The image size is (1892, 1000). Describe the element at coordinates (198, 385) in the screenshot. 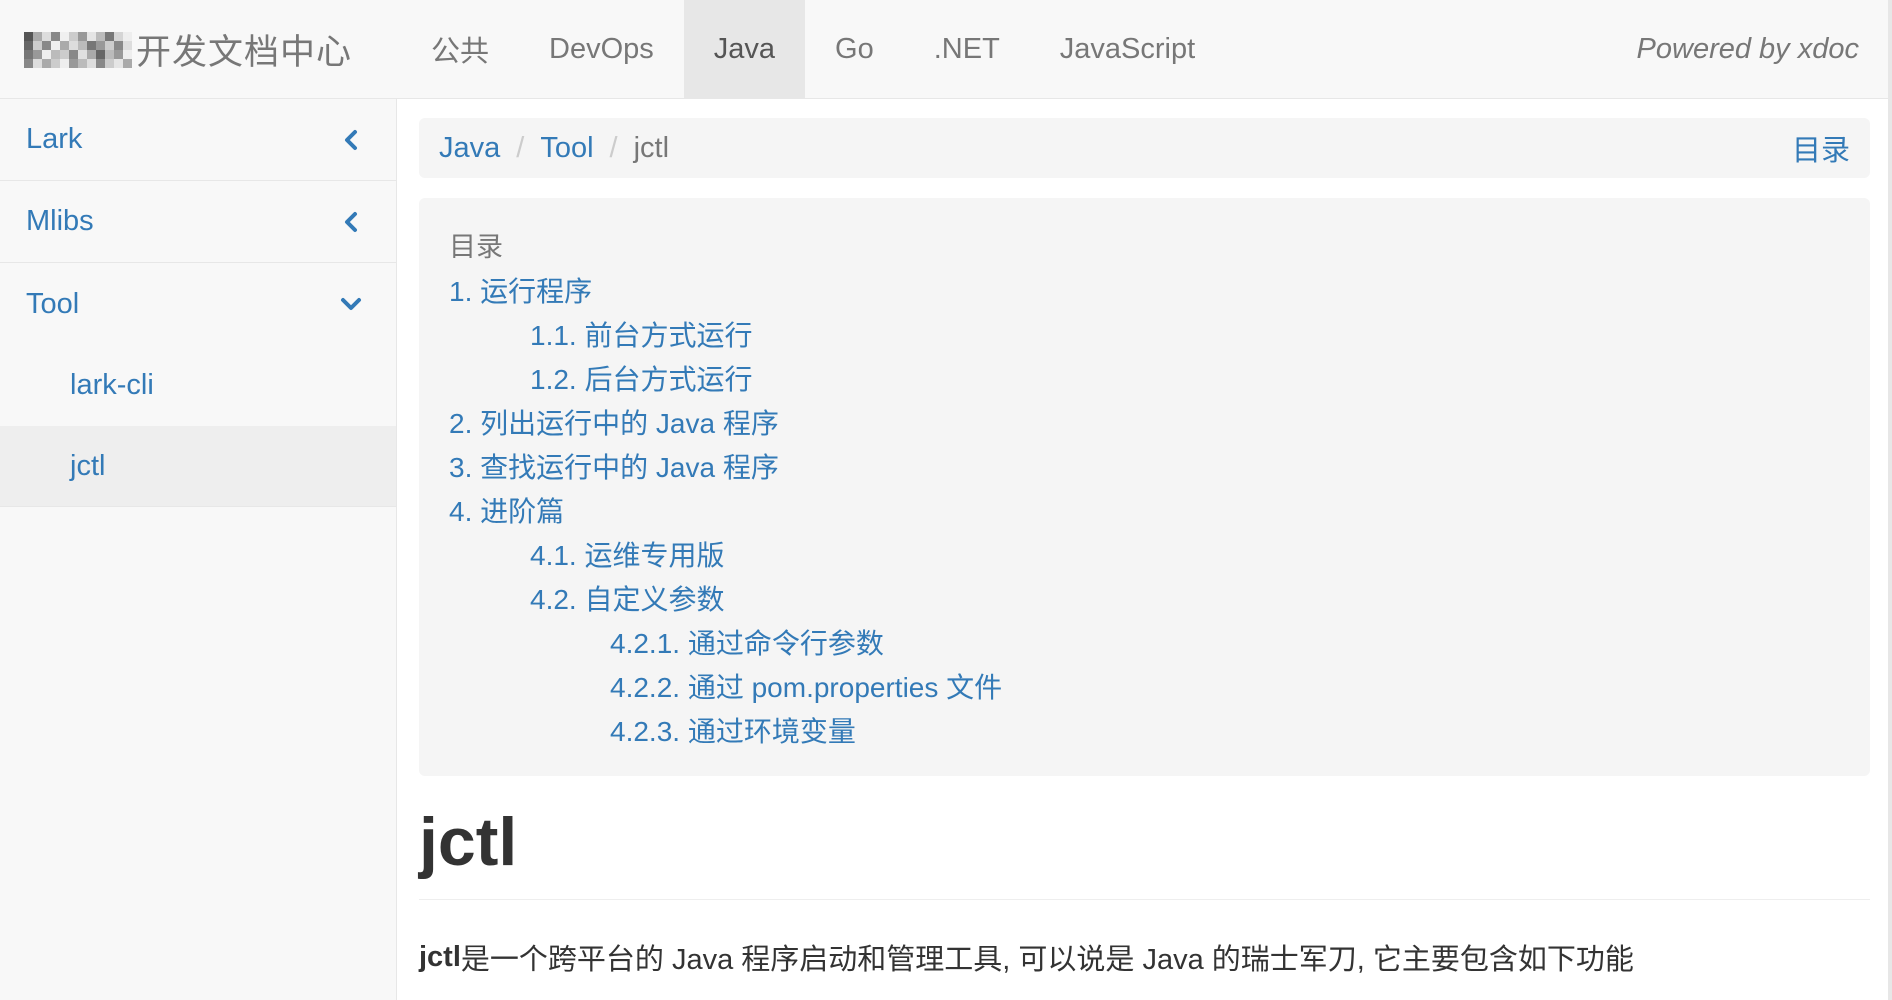

I see `sidebar-subitem-lark-cli: lark-cli` at that location.